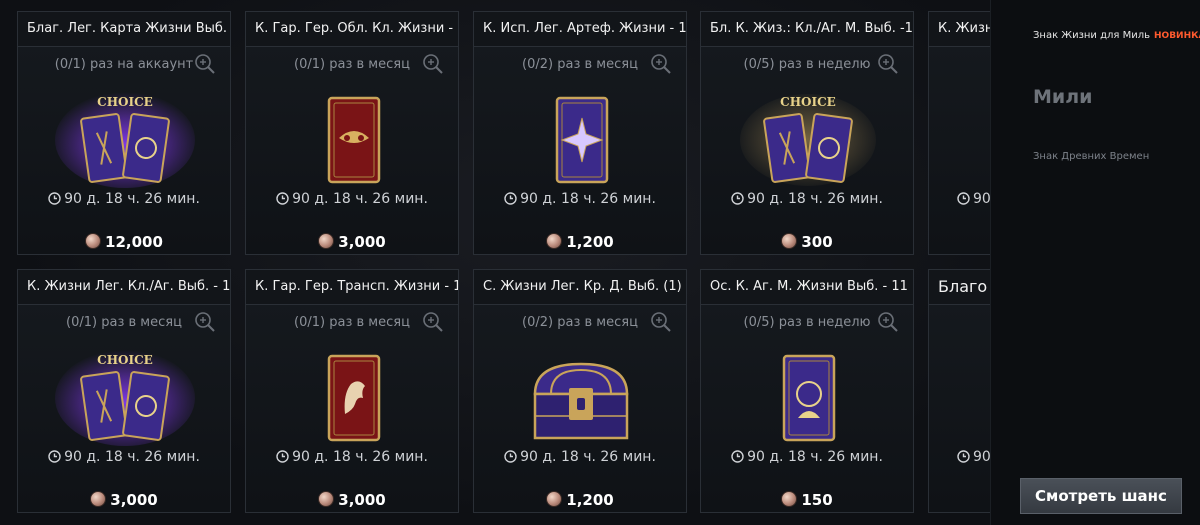  I want to click on chest-image, so click(581, 392).